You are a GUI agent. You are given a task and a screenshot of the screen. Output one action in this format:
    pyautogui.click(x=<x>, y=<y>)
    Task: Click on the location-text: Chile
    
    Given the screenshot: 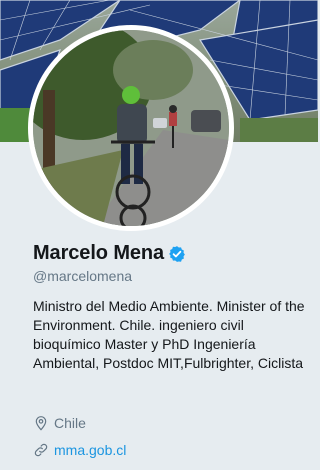 What is the action you would take?
    pyautogui.click(x=70, y=423)
    